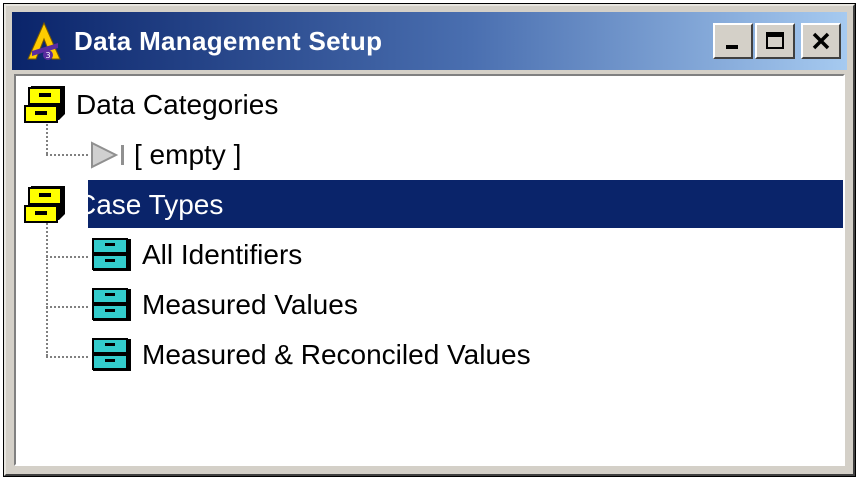  I want to click on title-bar-buttons, so click(777, 41).